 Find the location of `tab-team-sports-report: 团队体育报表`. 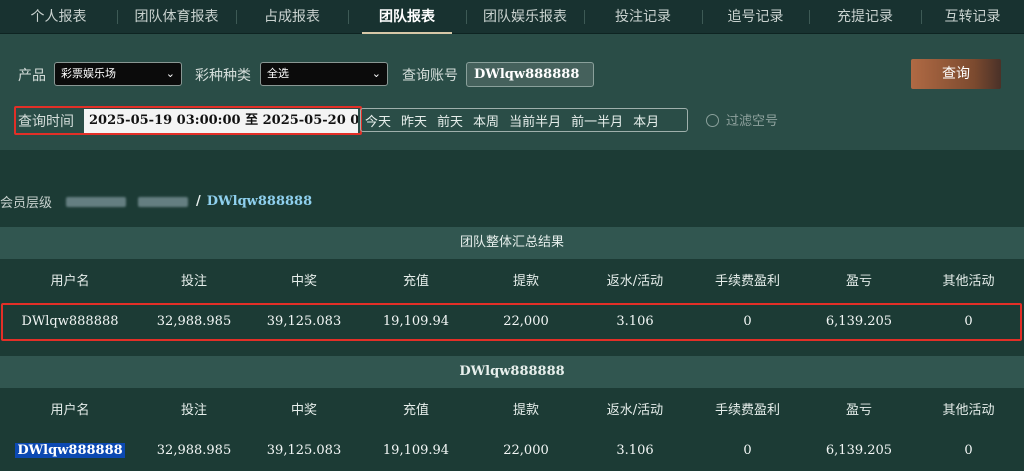

tab-team-sports-report: 团队体育报表 is located at coordinates (176, 17).